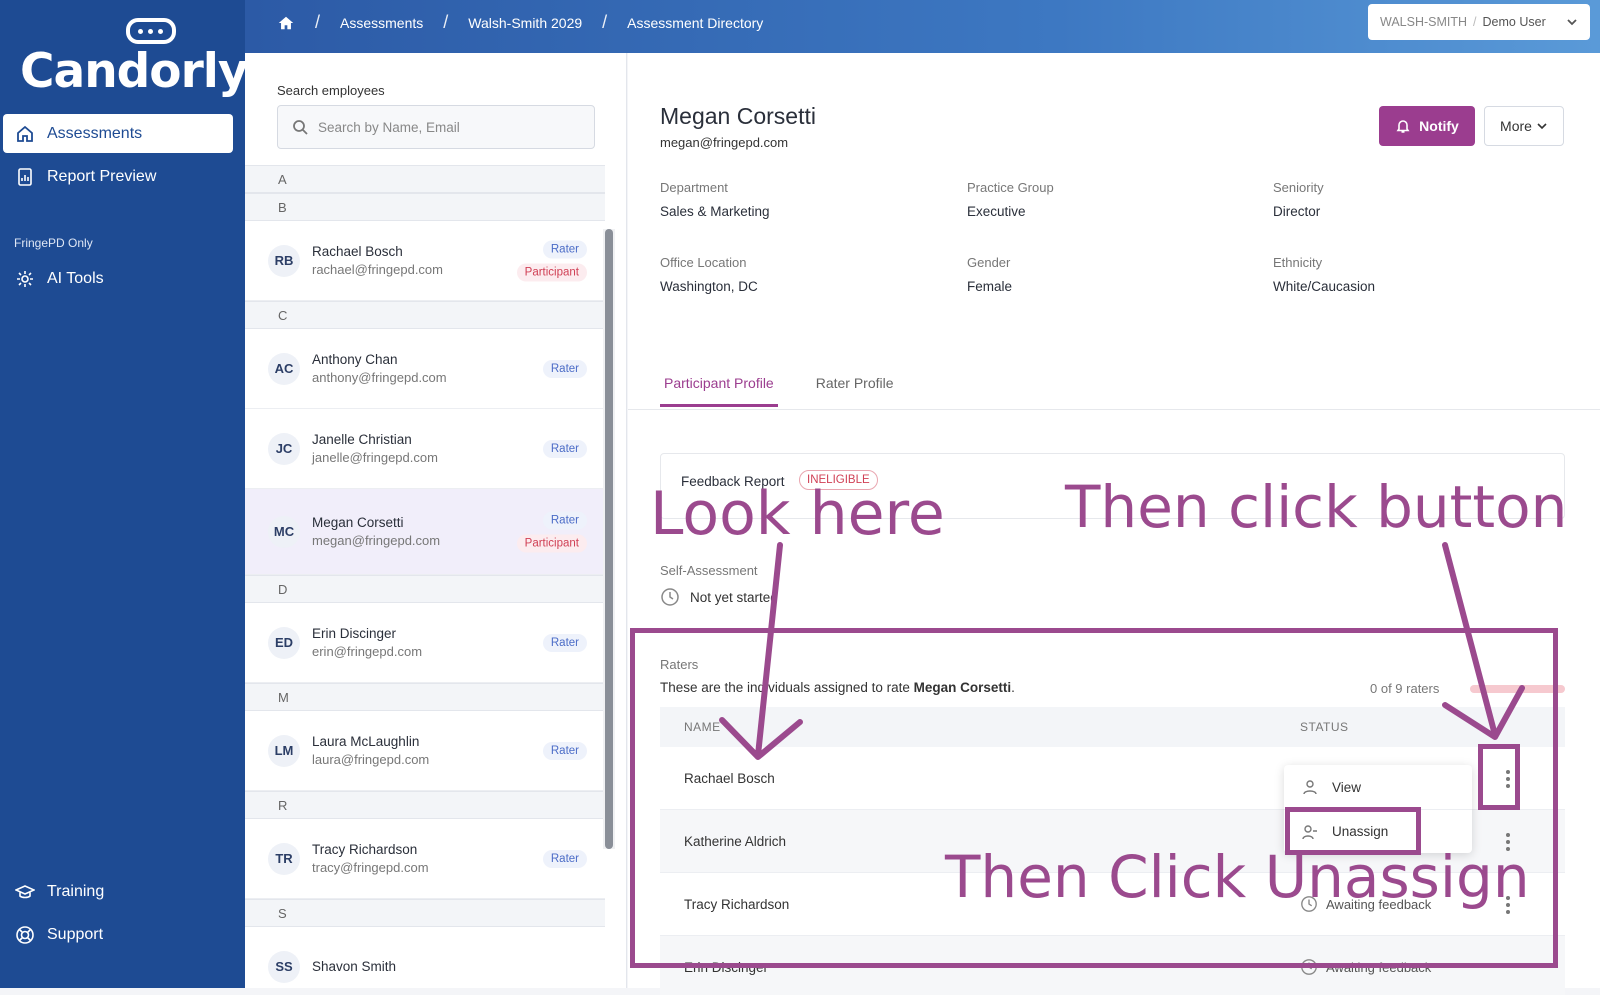 The width and height of the screenshot is (1600, 995). I want to click on search-label: Search employees, so click(331, 90).